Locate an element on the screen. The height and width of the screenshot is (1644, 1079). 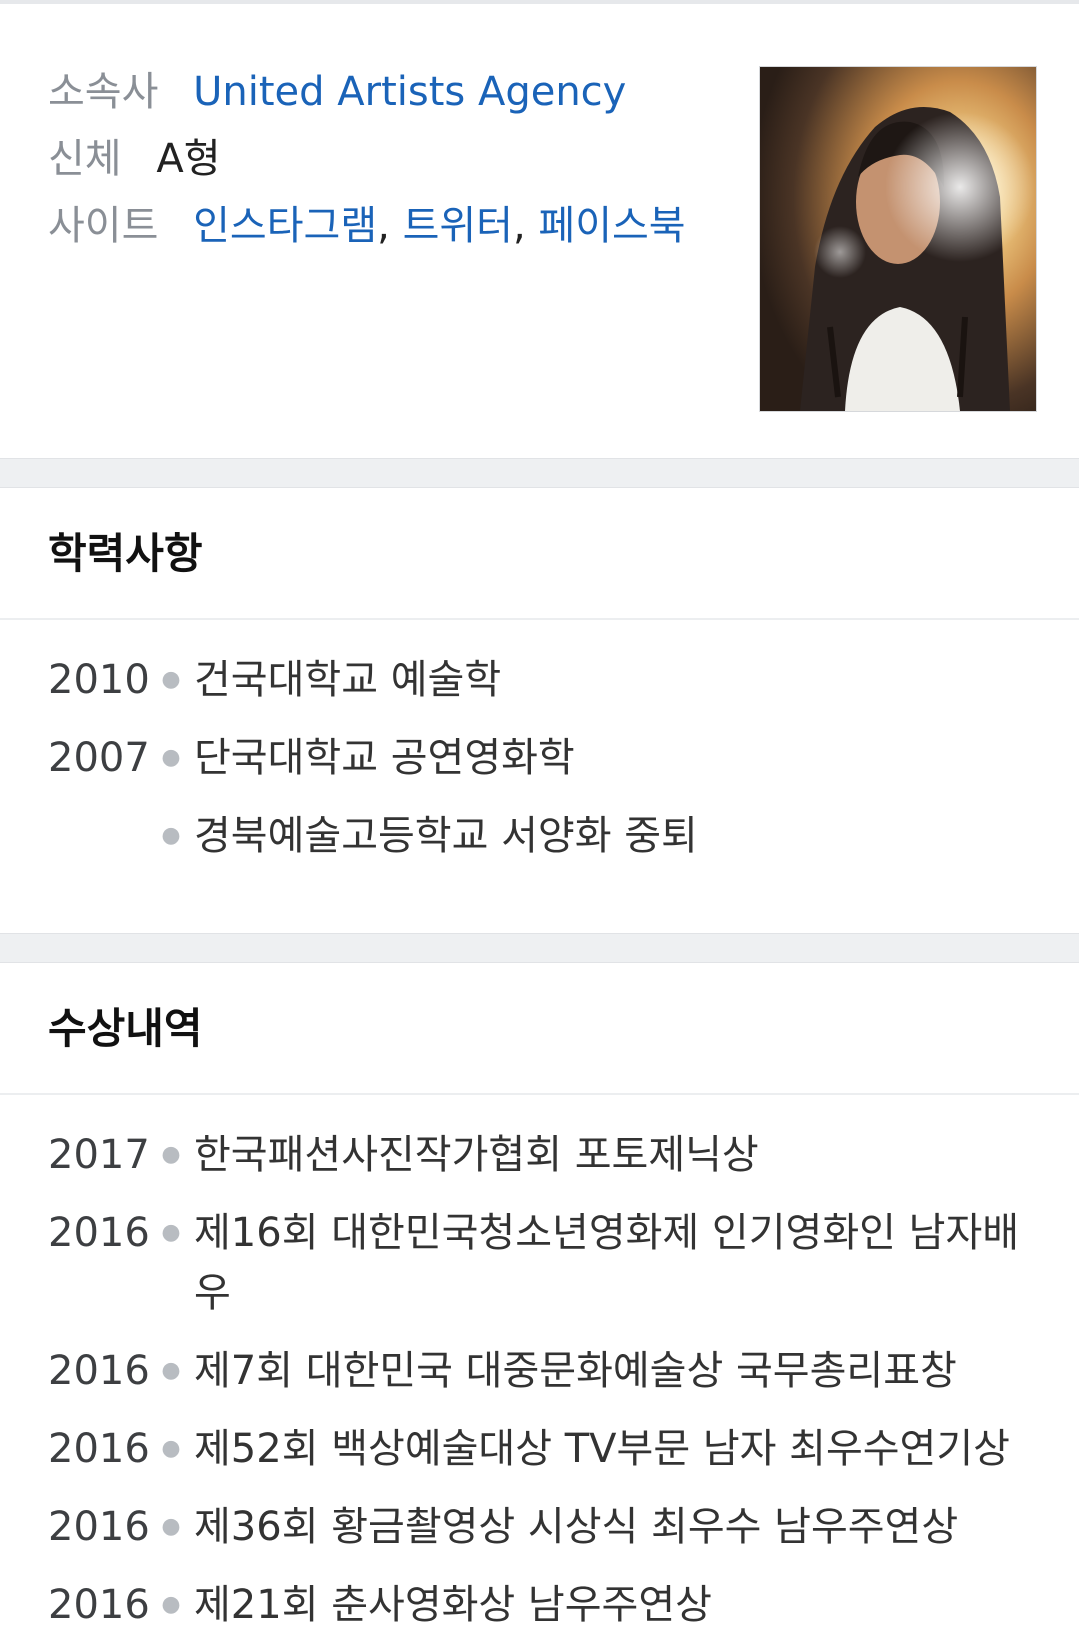
agency-row: 소속사 United Artists Agency is located at coordinates (337, 92).